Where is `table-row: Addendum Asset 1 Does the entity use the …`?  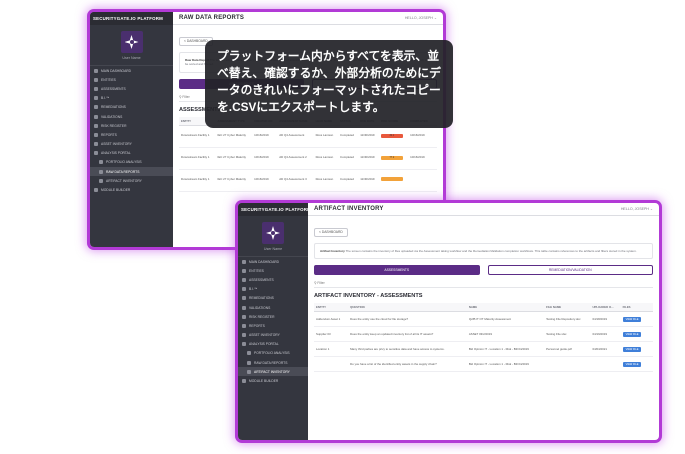
table-row: Addendum Asset 1 Does the entity use the … is located at coordinates (483, 319).